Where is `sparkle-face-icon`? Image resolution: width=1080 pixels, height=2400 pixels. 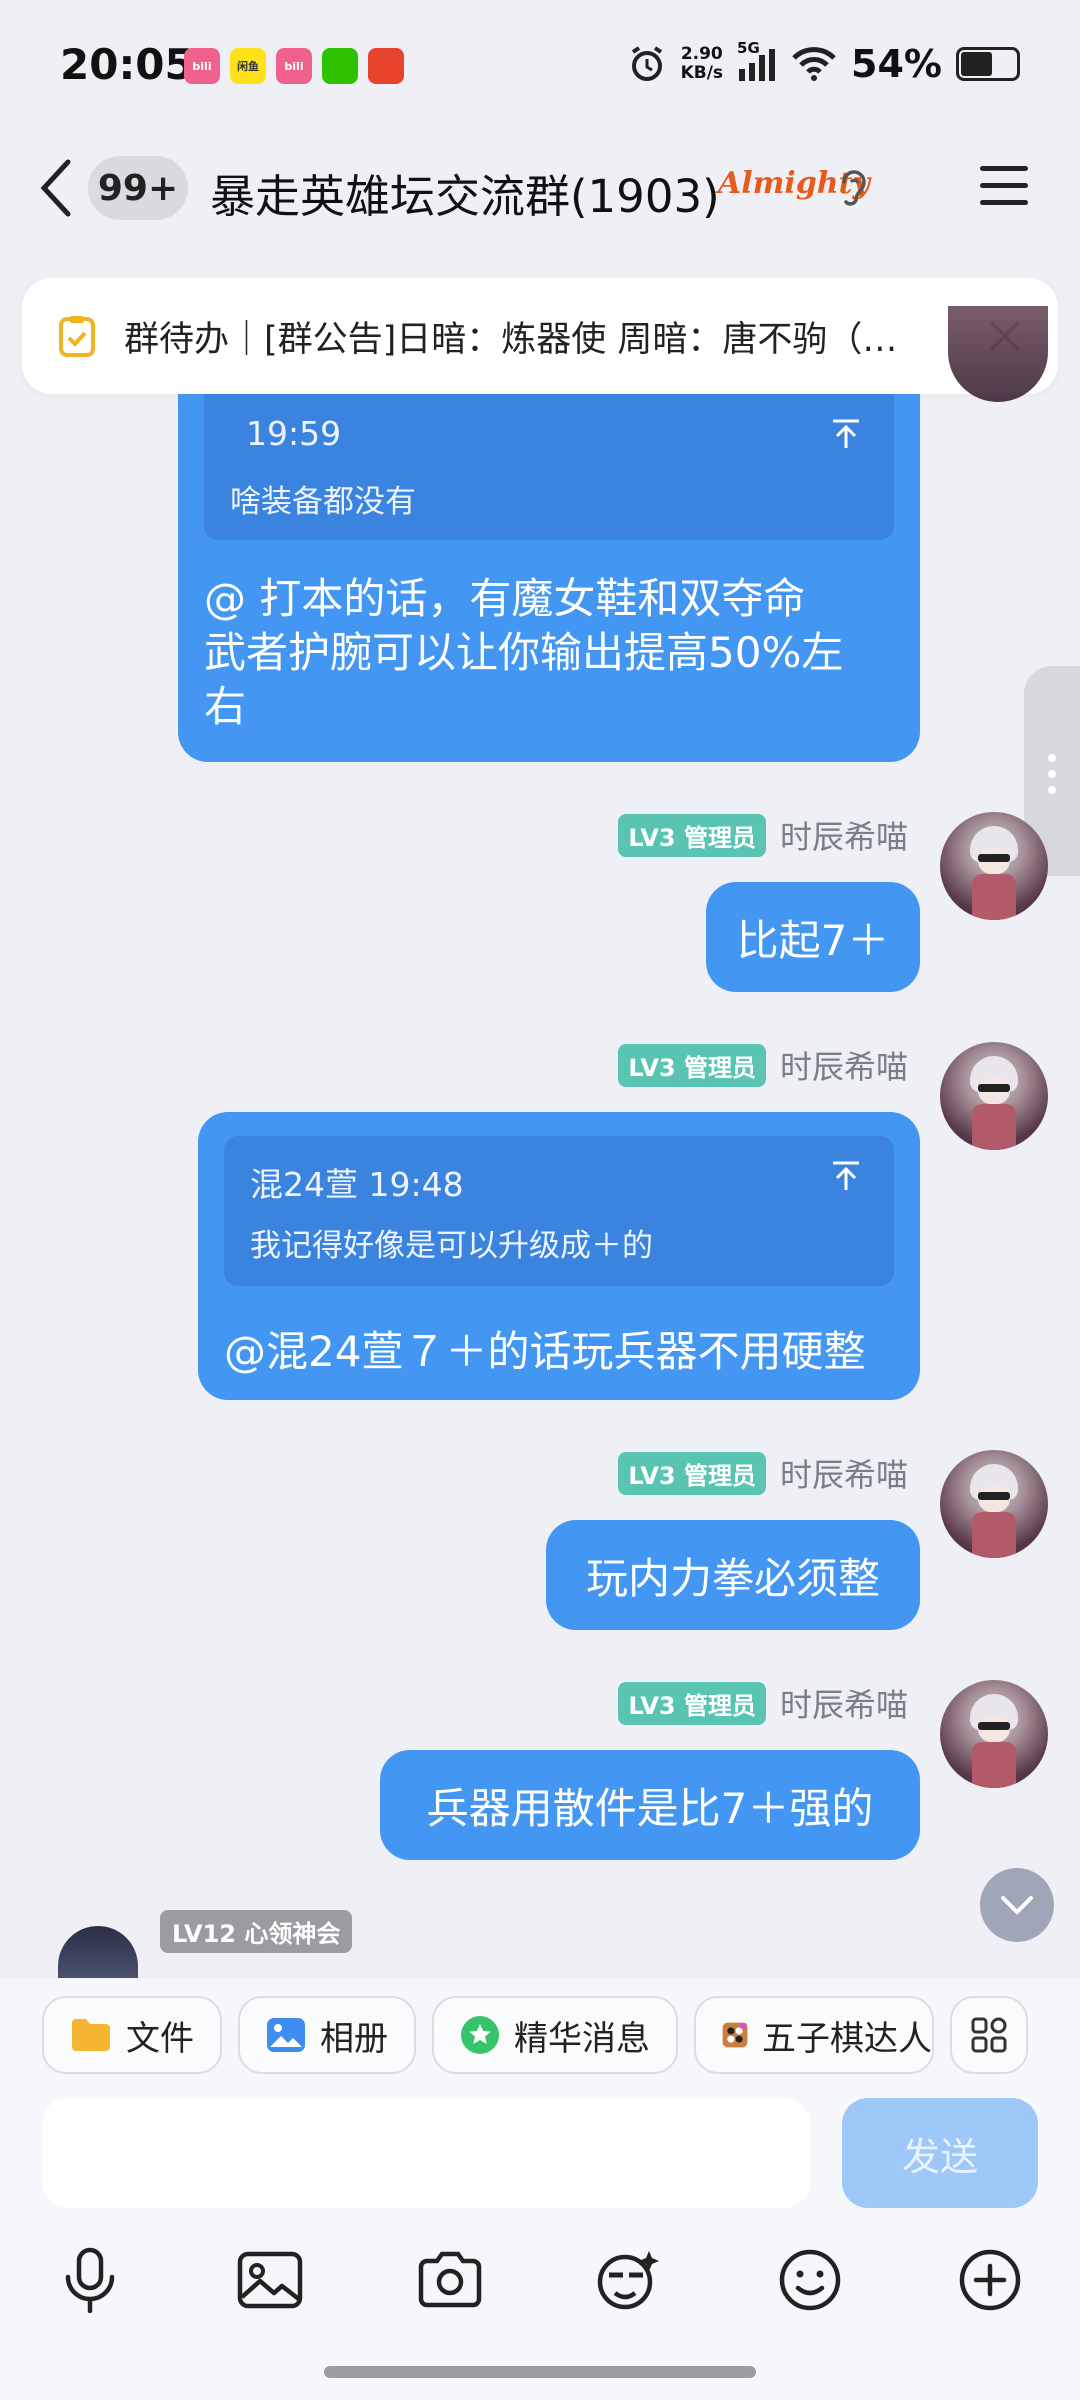 sparkle-face-icon is located at coordinates (628, 2280).